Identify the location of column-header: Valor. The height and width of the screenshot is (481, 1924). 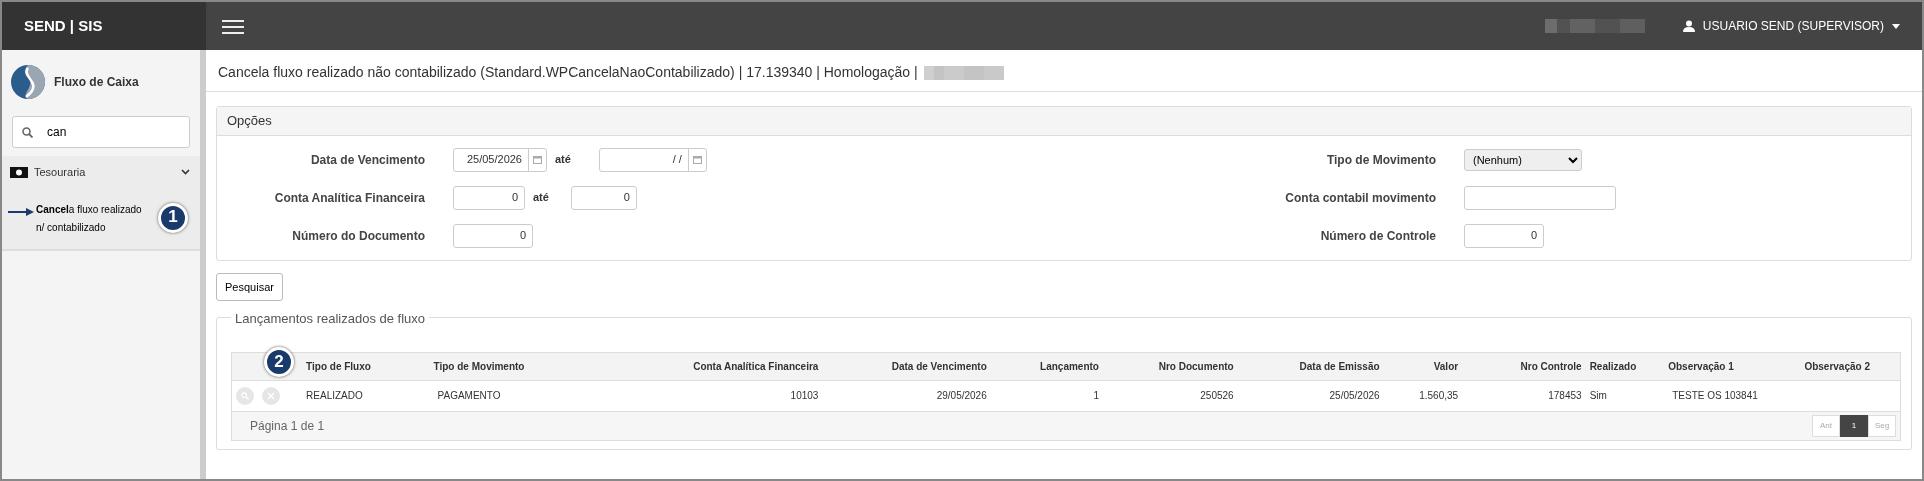
(1423, 366).